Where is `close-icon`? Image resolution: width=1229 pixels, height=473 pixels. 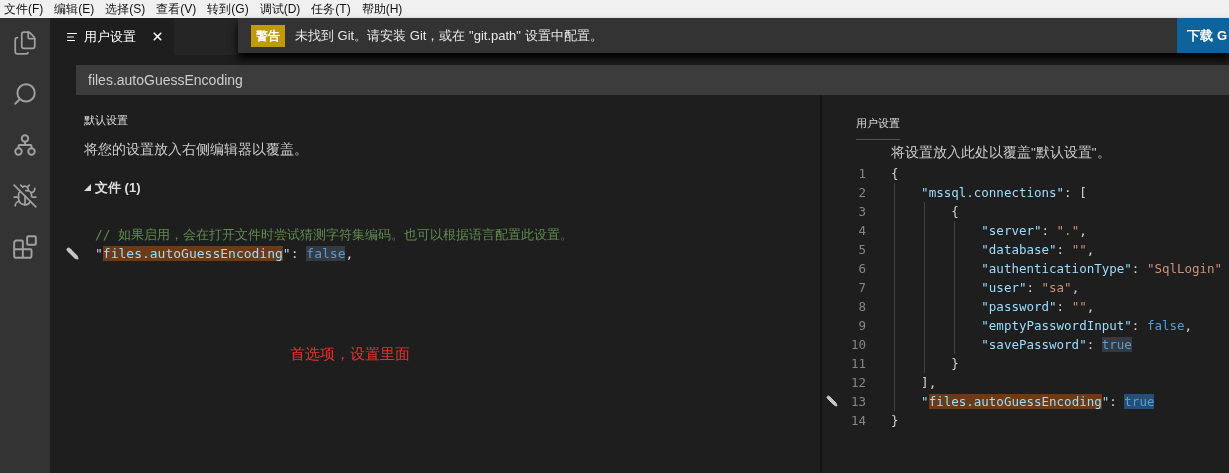 close-icon is located at coordinates (157, 36).